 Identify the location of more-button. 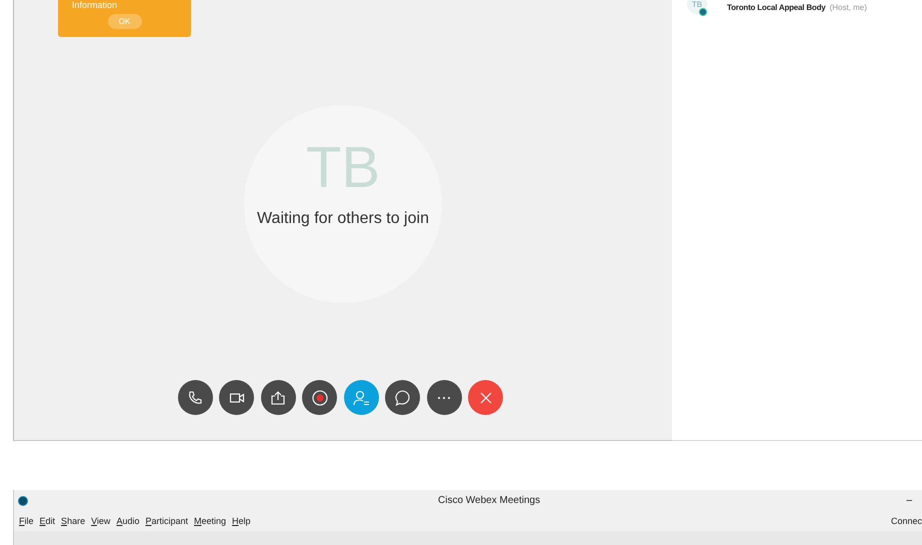
(444, 397).